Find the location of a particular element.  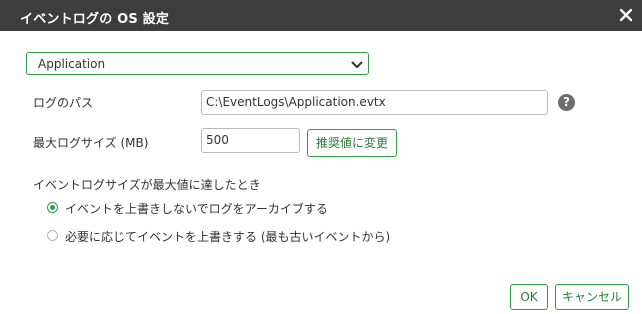

log-path-input: C:\EventLogs\Application.evtx is located at coordinates (374, 102).